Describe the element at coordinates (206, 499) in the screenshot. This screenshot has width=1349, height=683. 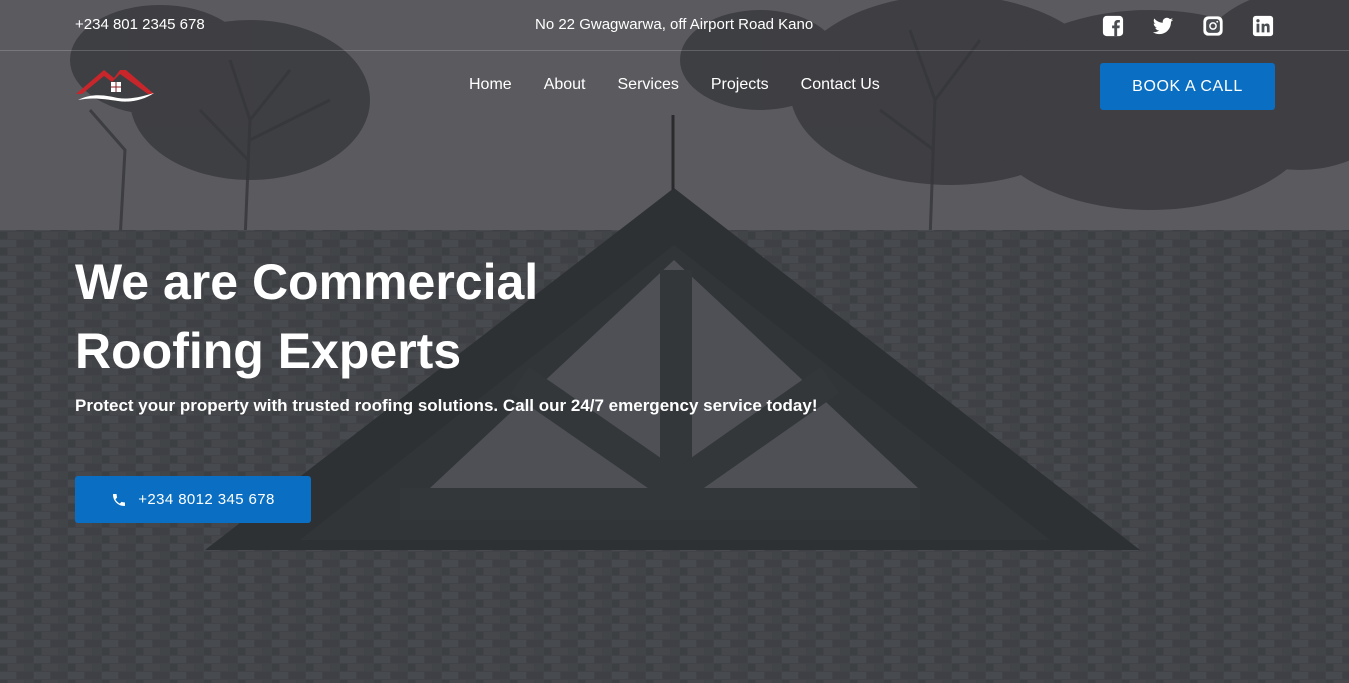
I see `call-phone-label: +234 8012 345 678` at that location.